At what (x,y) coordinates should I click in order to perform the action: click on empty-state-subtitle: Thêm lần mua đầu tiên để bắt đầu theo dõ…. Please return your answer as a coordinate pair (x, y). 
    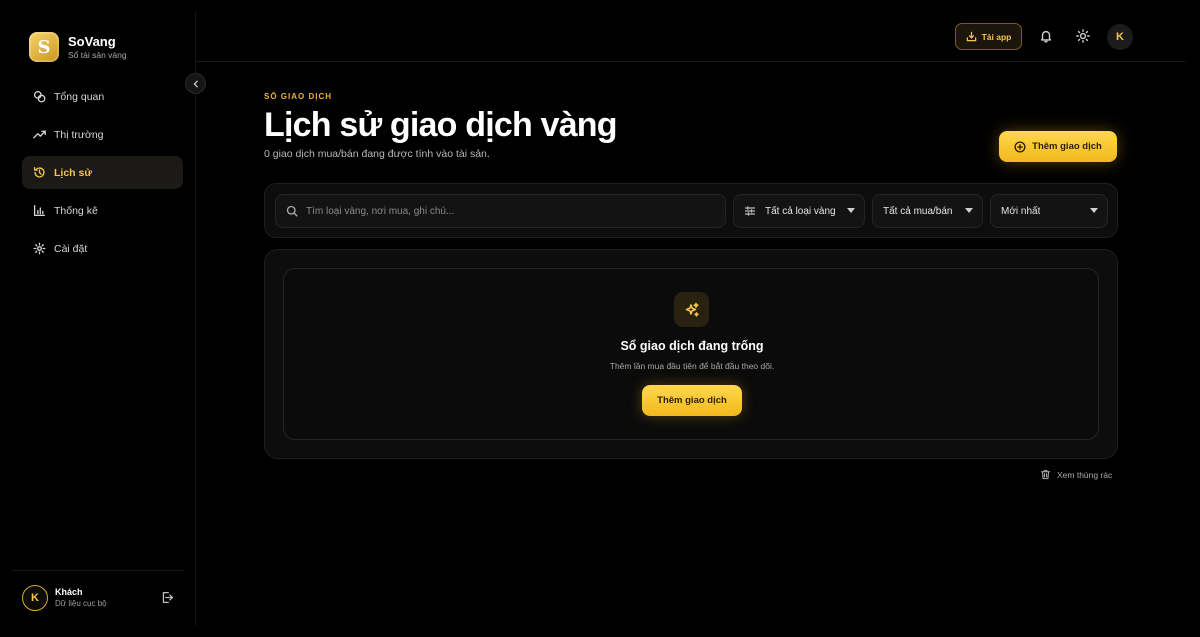
    Looking at the image, I should click on (692, 366).